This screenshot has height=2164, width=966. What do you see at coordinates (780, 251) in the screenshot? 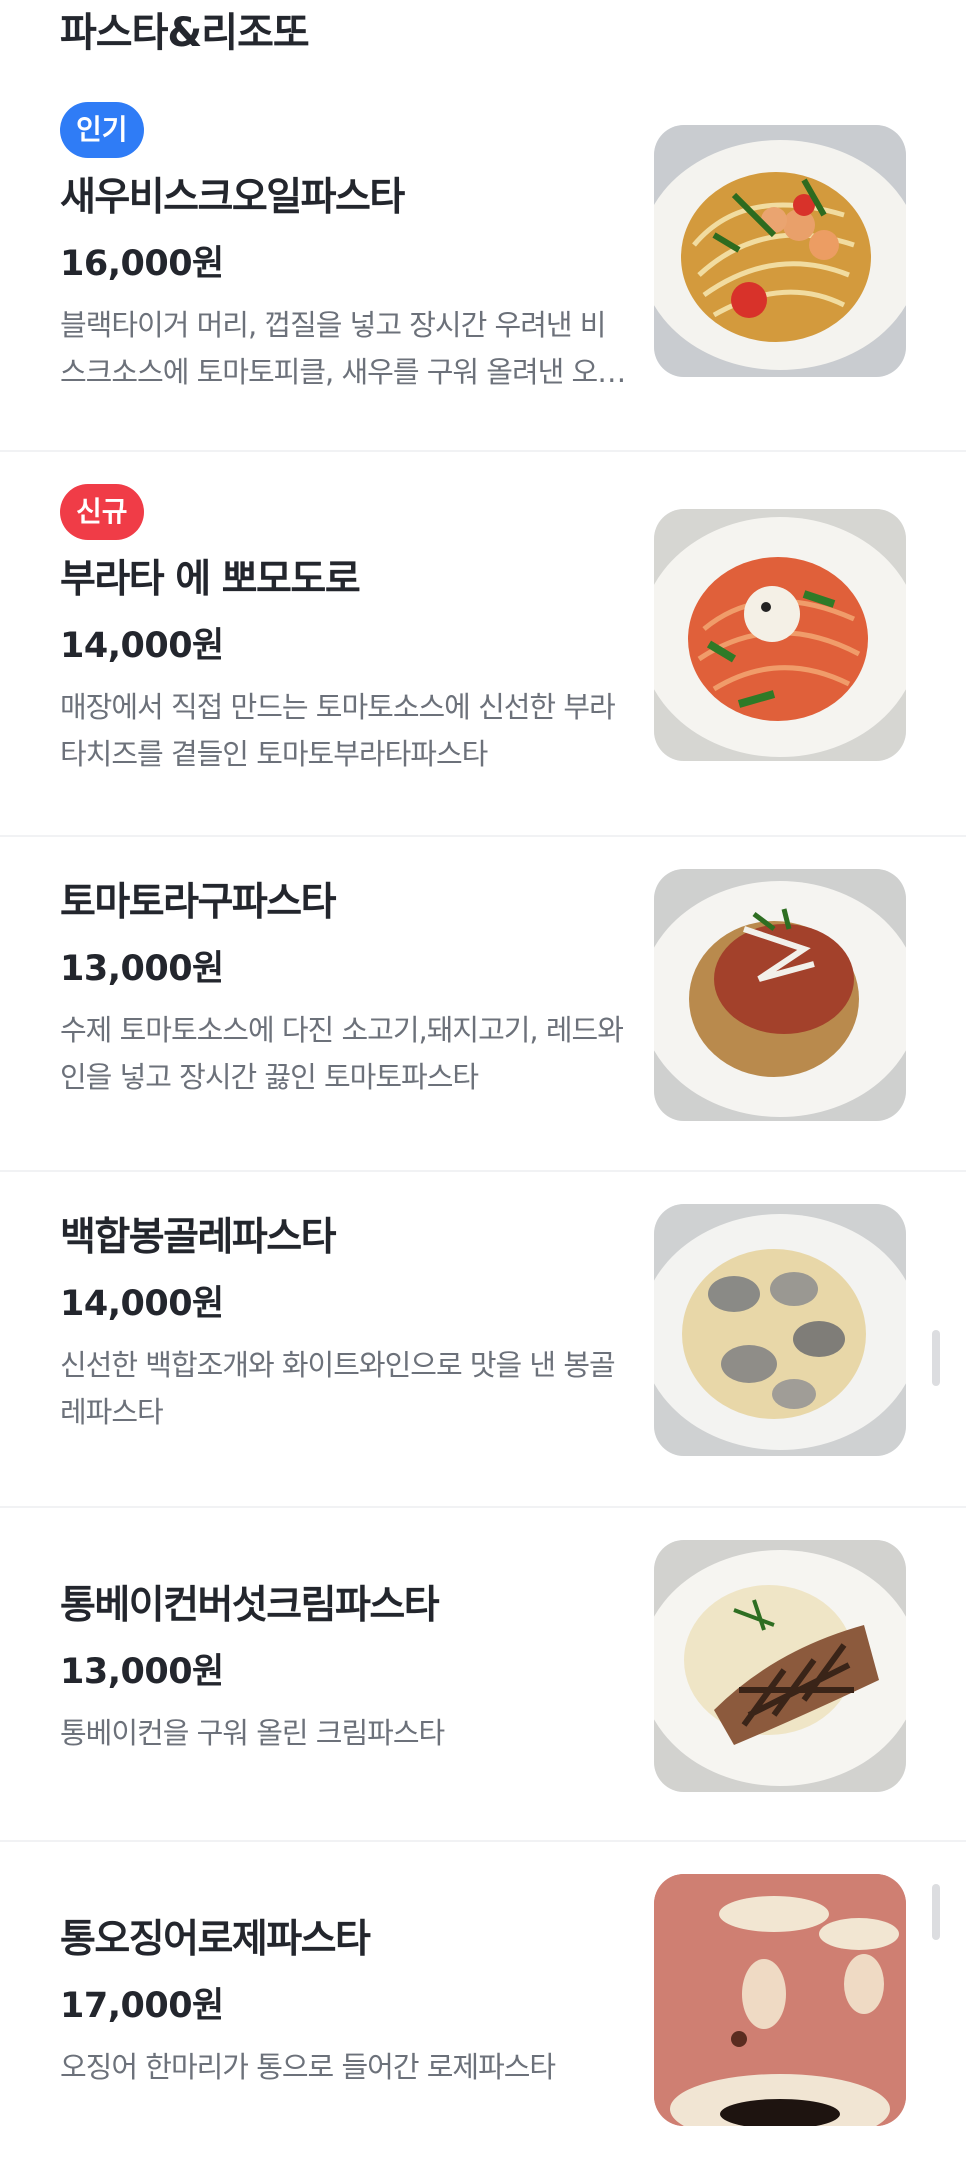
I see `shrimp-oil-pasta-photo` at bounding box center [780, 251].